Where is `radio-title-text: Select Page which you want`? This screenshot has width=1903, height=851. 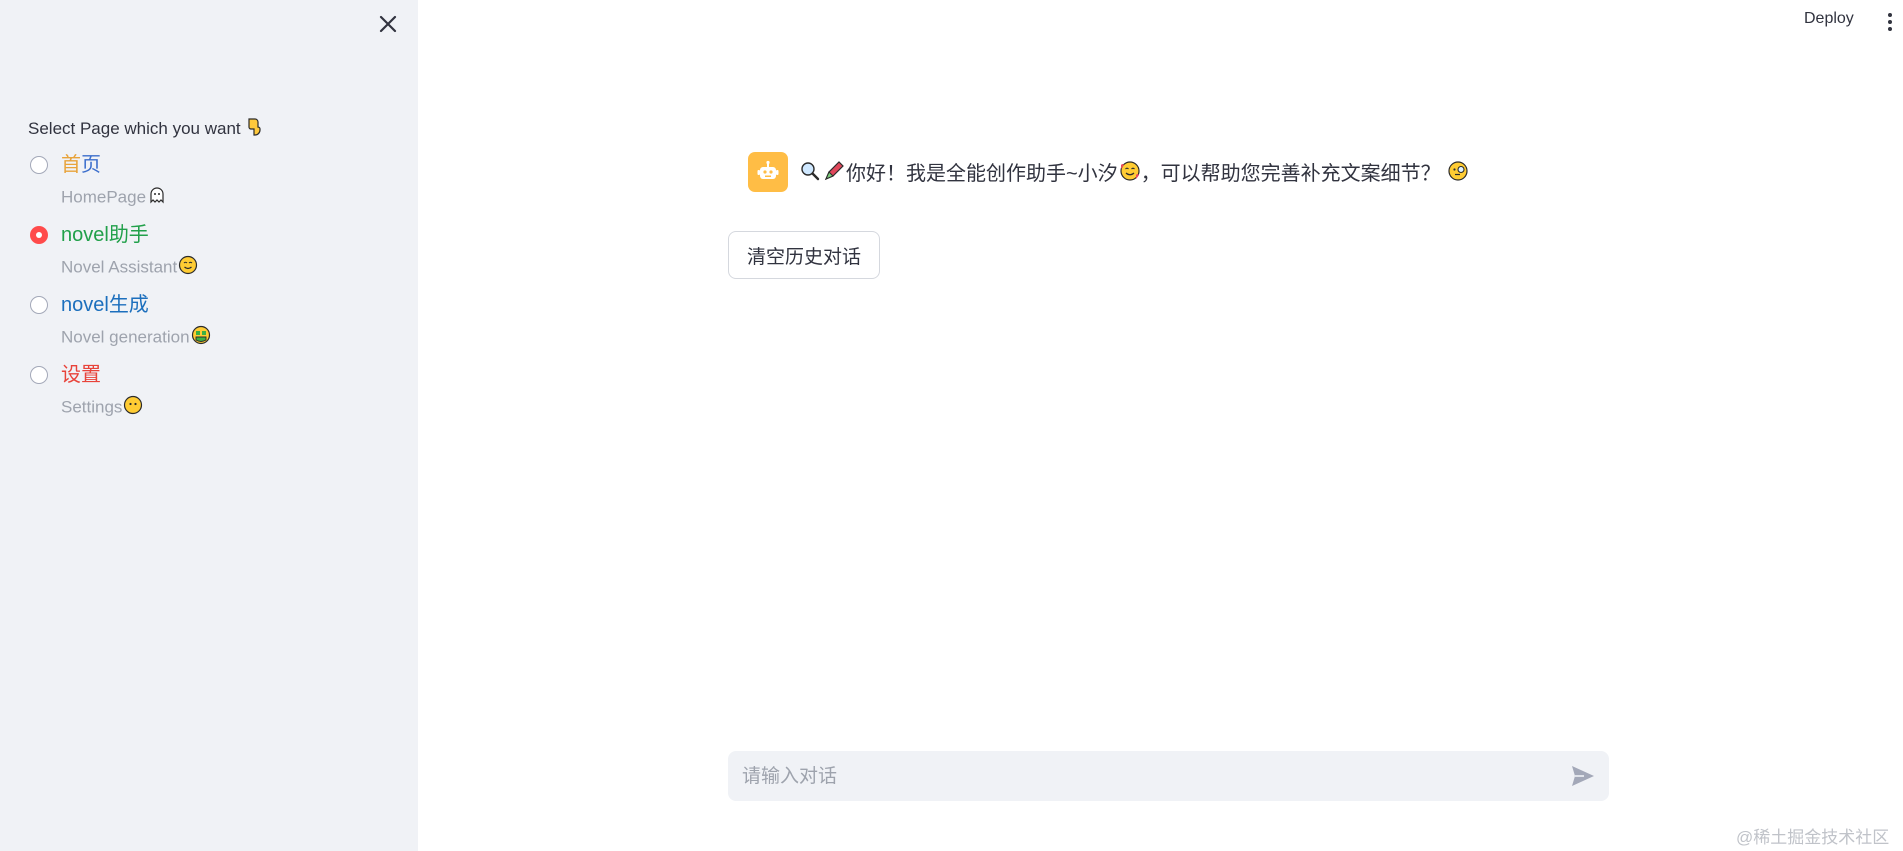 radio-title-text: Select Page which you want is located at coordinates (134, 128).